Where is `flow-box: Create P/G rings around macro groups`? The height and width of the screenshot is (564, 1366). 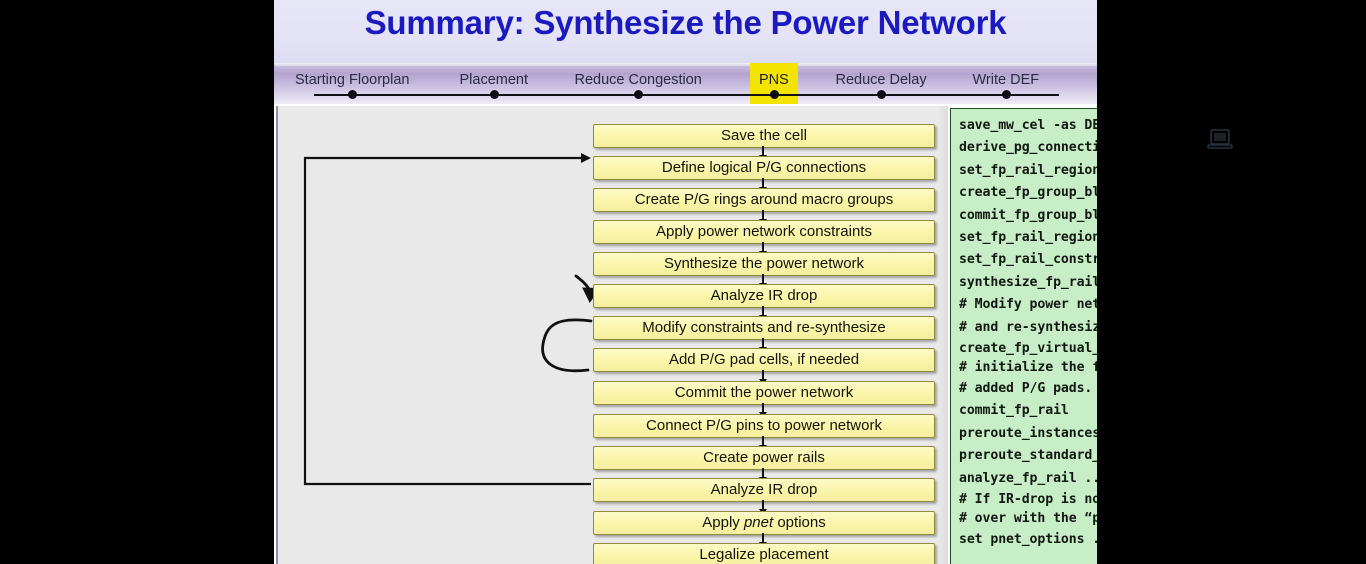 flow-box: Create P/G rings around macro groups is located at coordinates (764, 200).